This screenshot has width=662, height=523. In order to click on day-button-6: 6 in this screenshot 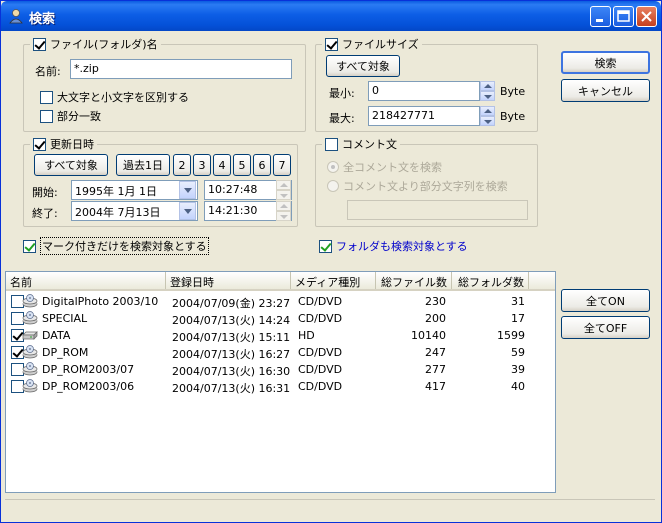, I will do `click(262, 165)`.